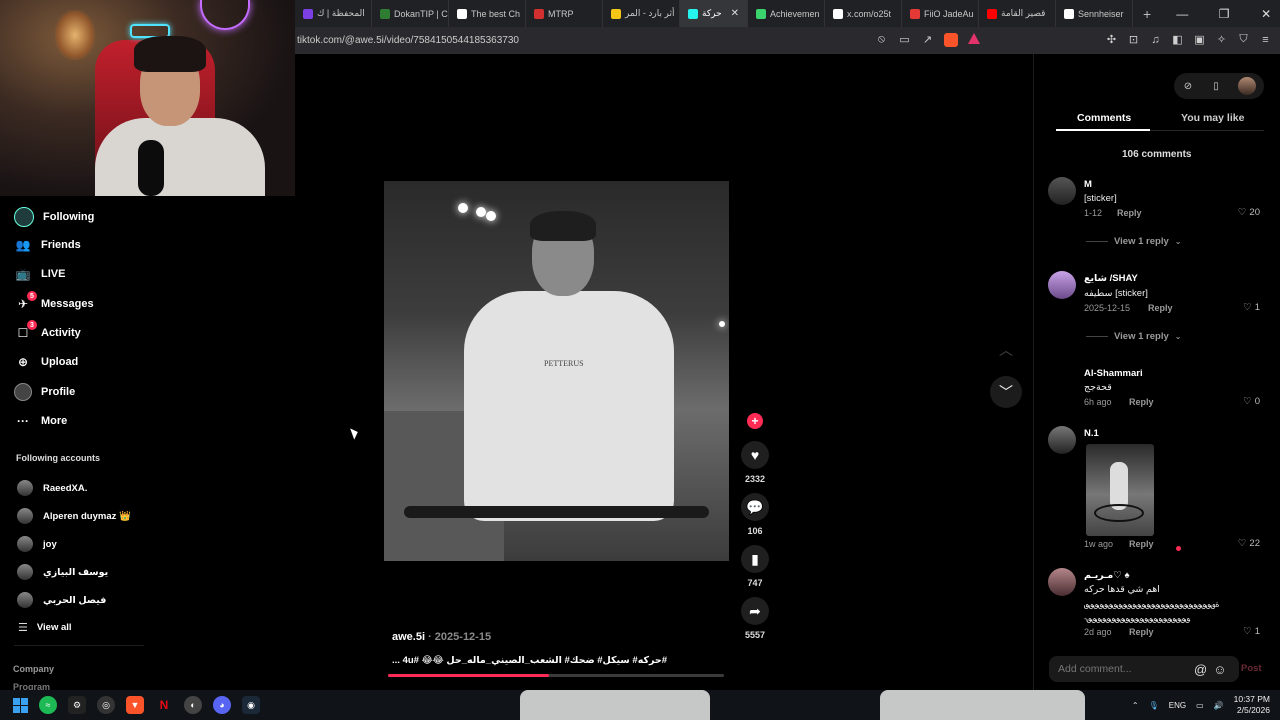  Describe the element at coordinates (1221, 39) in the screenshot. I see `leo-ai-icon: ✧` at that location.